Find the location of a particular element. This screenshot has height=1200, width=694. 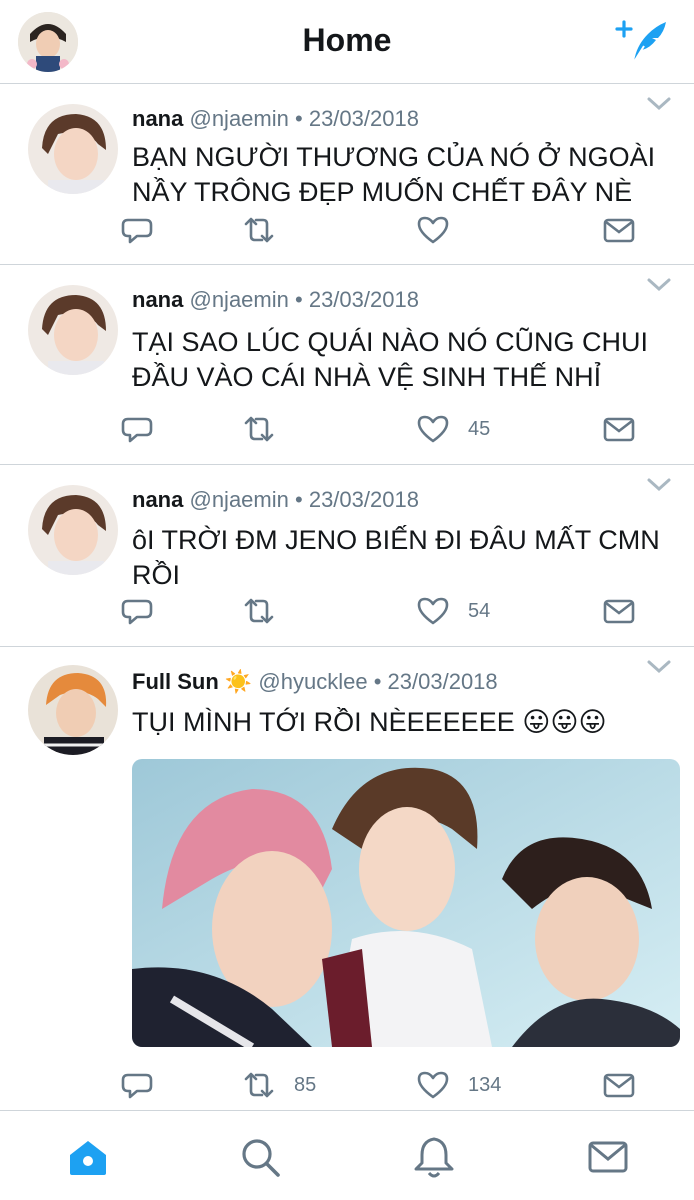

page-title: Home is located at coordinates (347, 40).